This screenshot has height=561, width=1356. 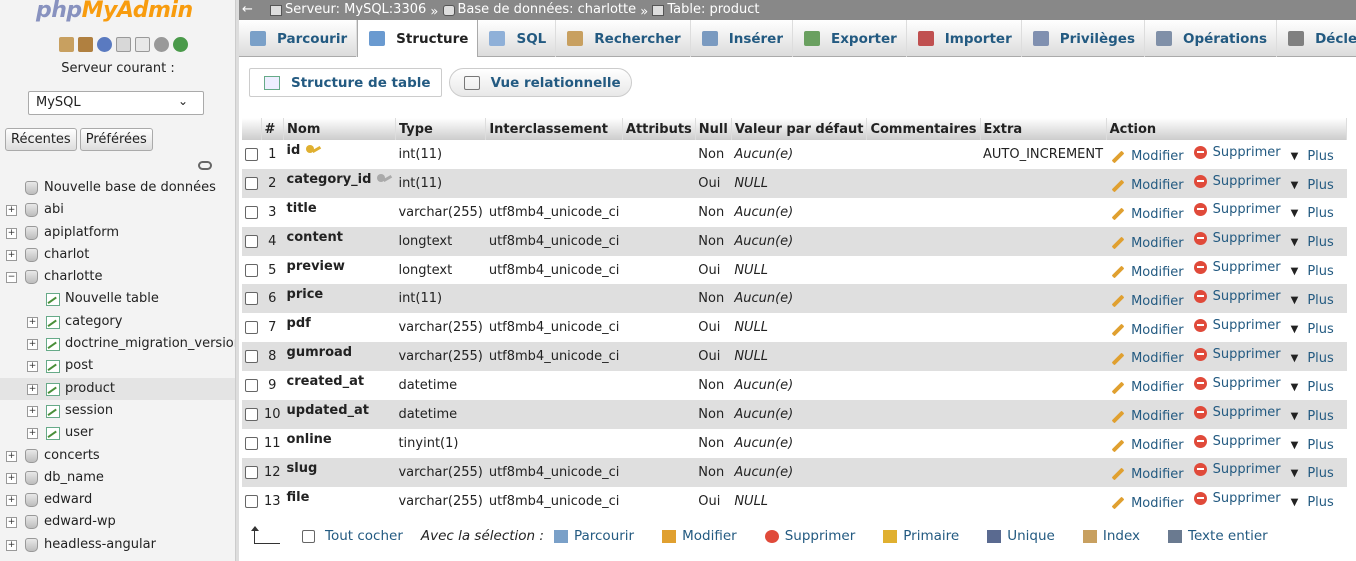 I want to click on tree-item-db-name: + db_name, so click(x=117, y=478).